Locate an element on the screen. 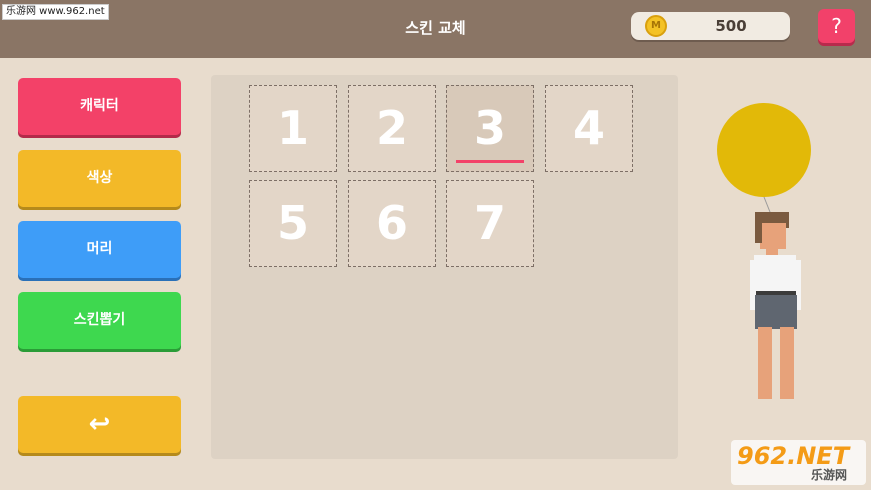 The width and height of the screenshot is (871, 490). back-button: ↩ is located at coordinates (99, 424).